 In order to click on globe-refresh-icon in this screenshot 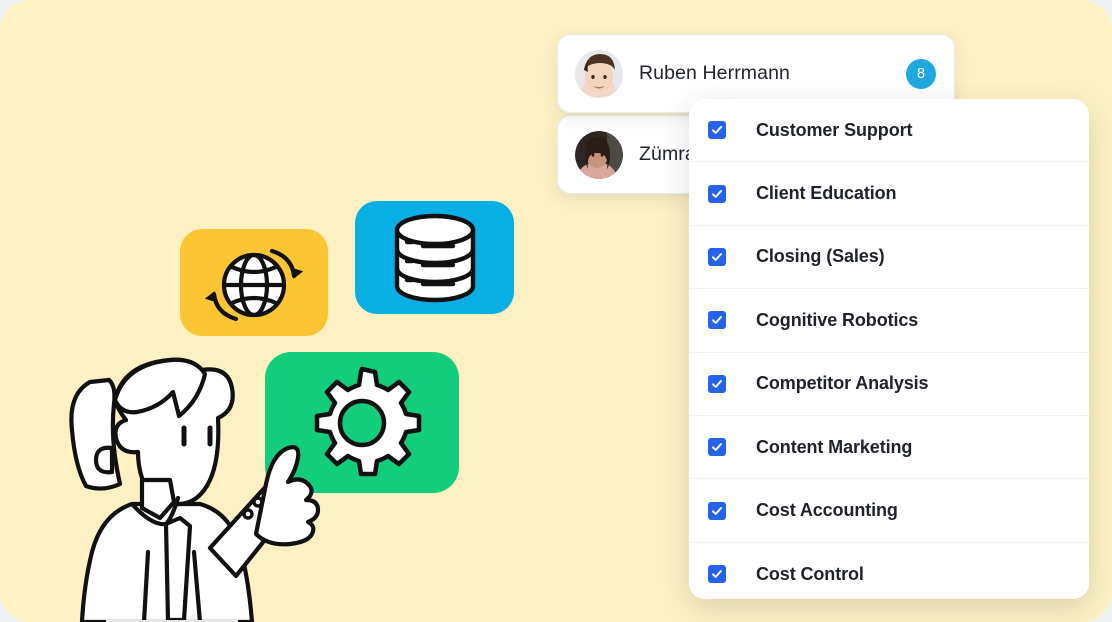, I will do `click(254, 283)`.